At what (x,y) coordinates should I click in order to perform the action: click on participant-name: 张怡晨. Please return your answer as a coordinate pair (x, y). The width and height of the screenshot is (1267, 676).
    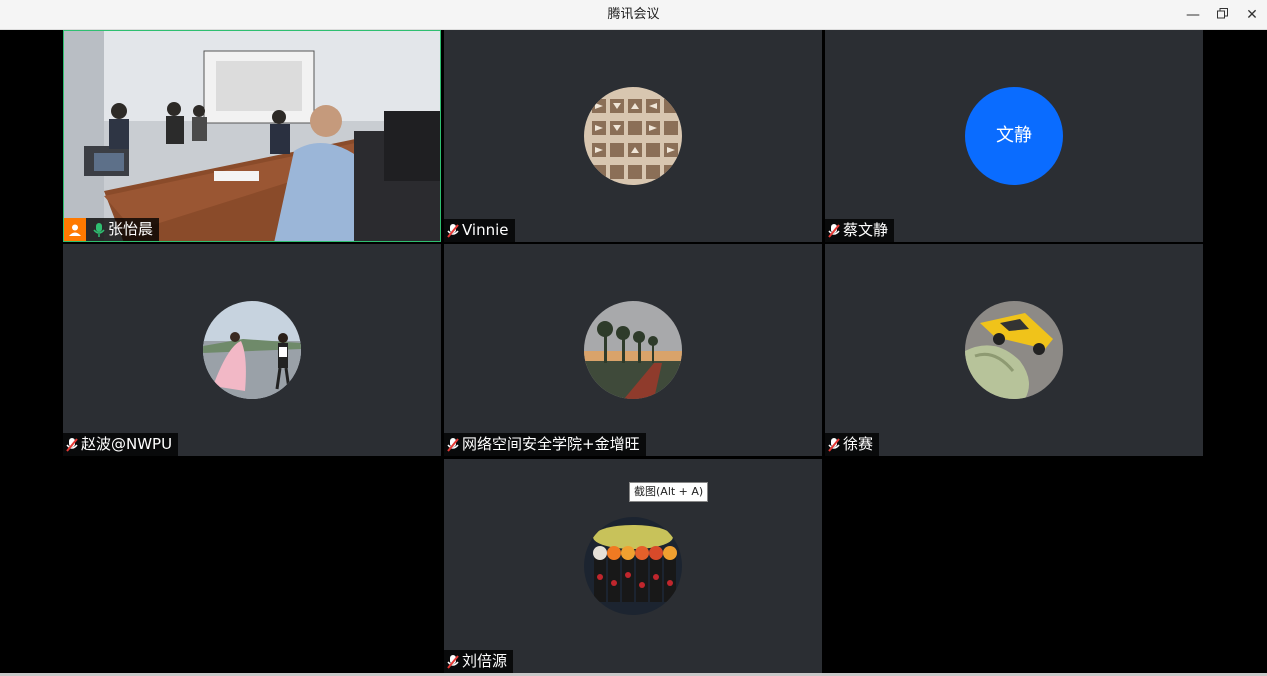
    Looking at the image, I should click on (131, 229).